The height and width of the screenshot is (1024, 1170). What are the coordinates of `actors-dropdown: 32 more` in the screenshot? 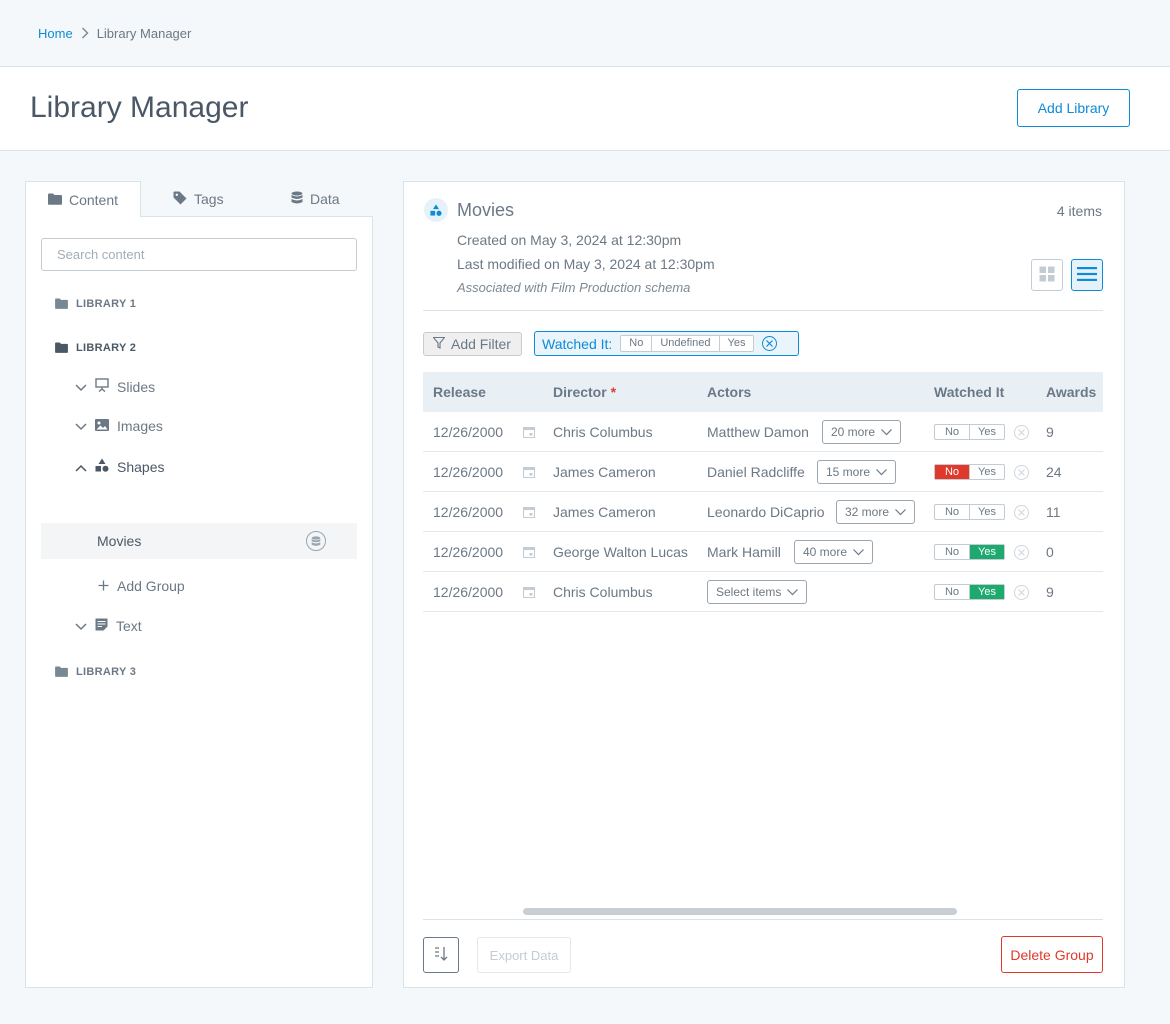 It's located at (876, 512).